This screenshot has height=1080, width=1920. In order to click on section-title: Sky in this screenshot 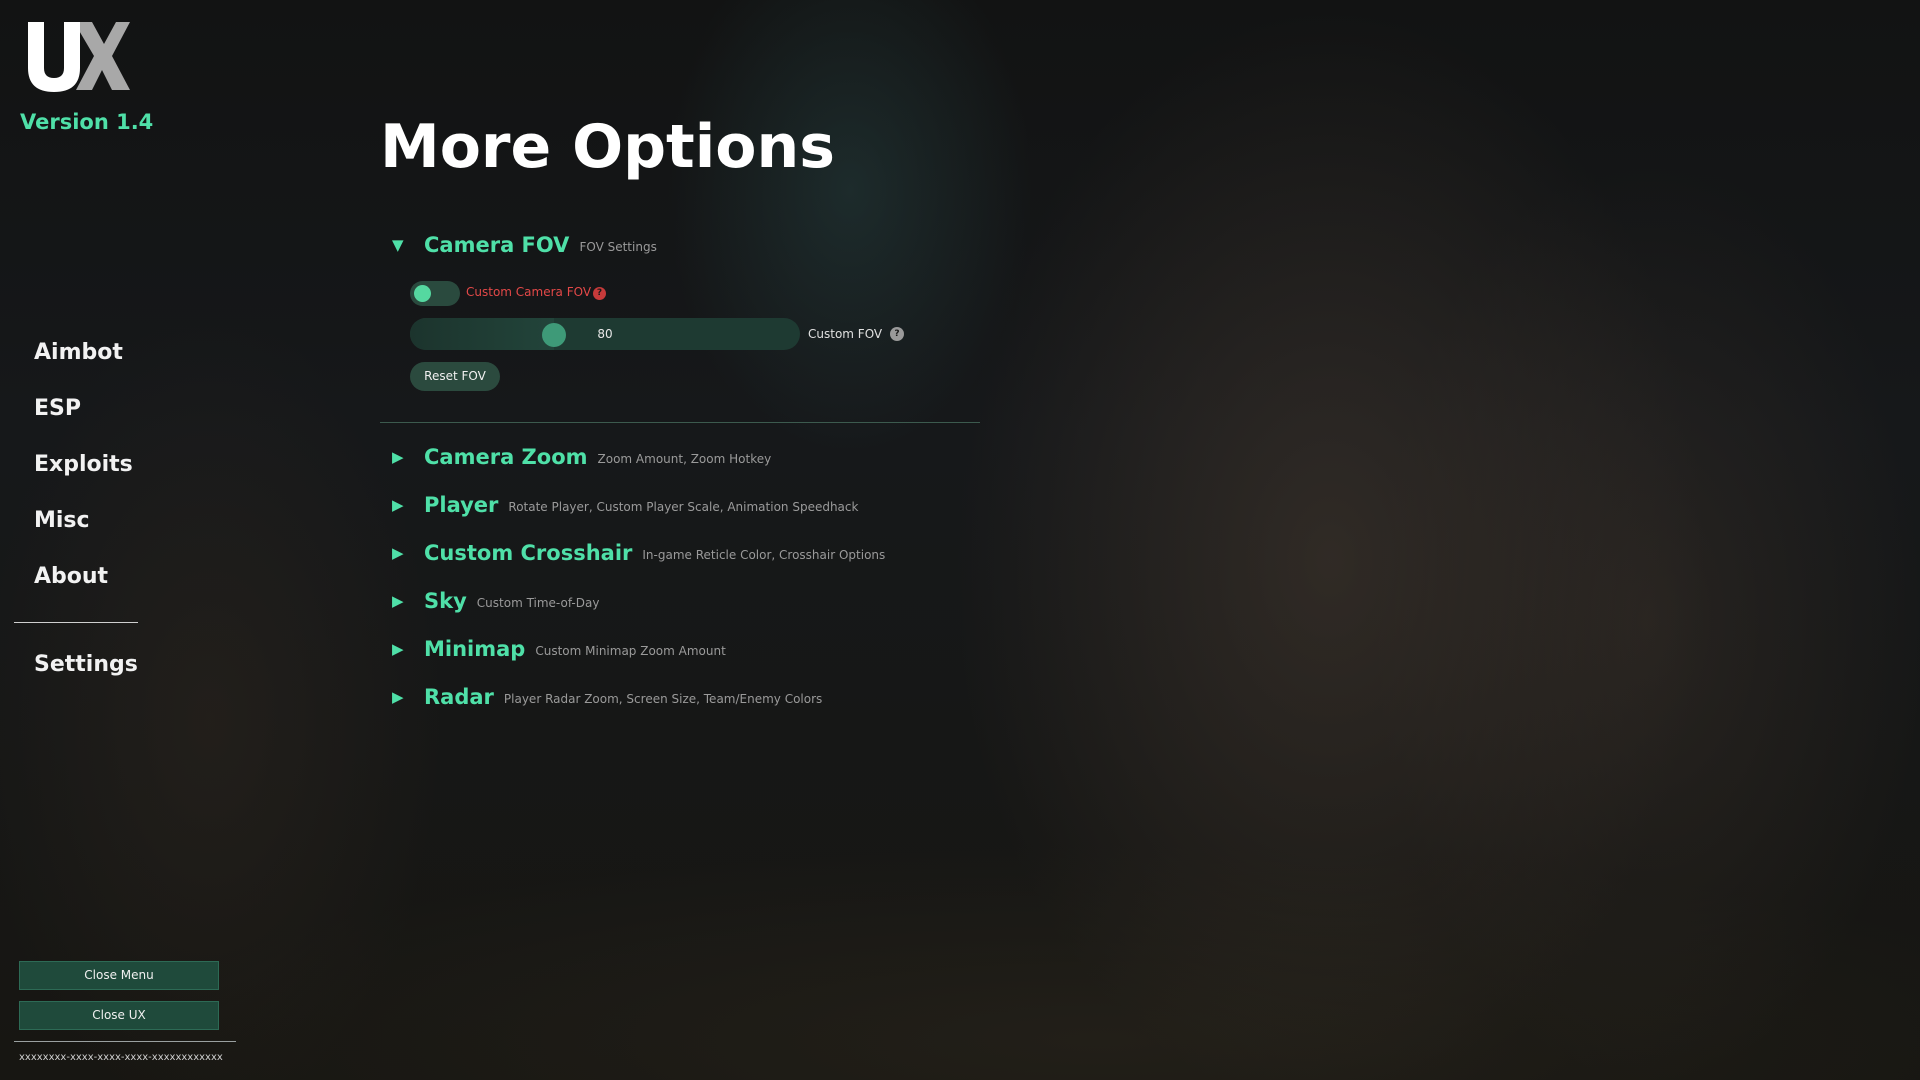, I will do `click(445, 601)`.